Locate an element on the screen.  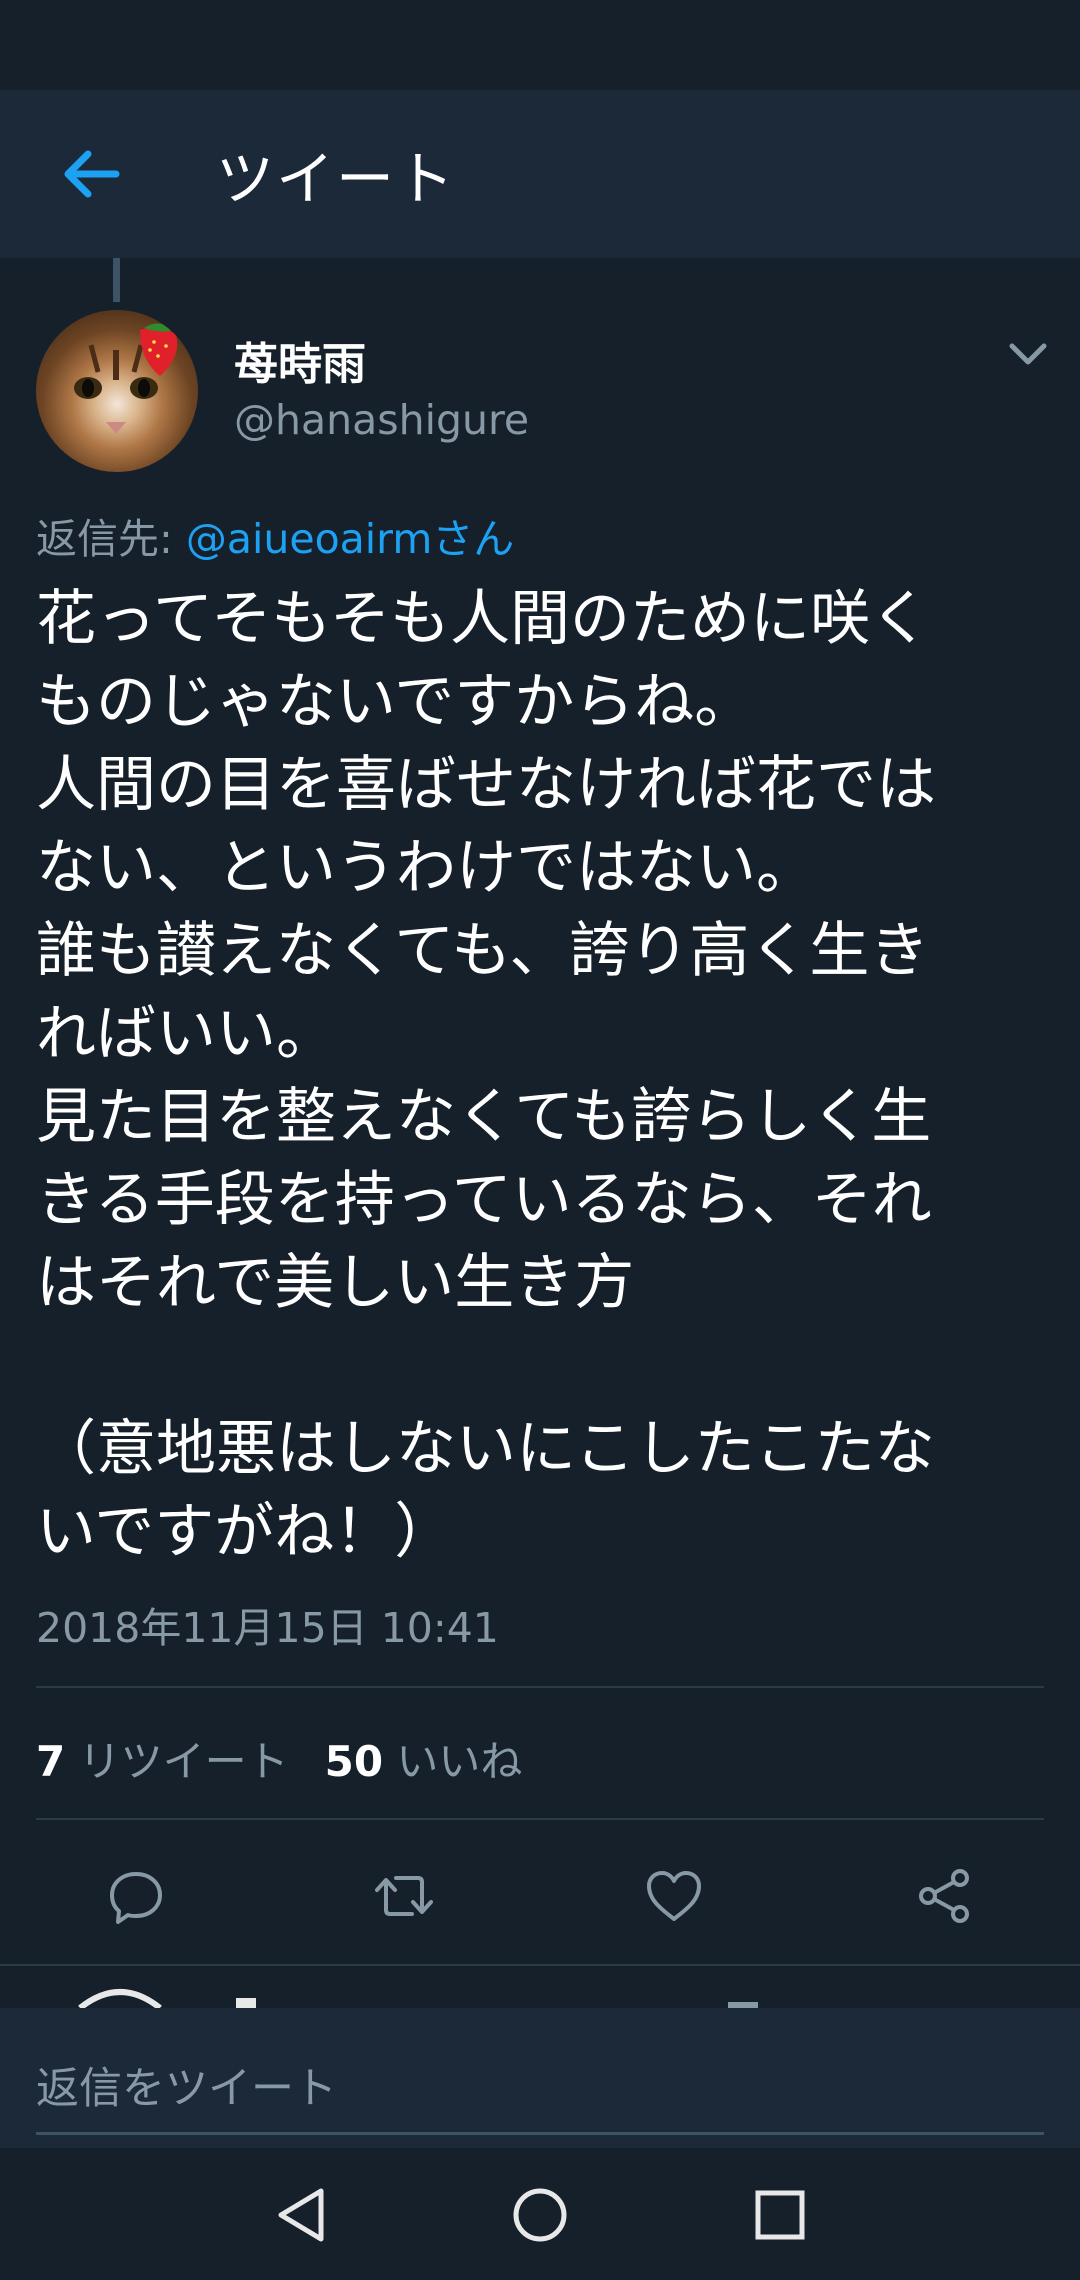
status-bar is located at coordinates (540, 45).